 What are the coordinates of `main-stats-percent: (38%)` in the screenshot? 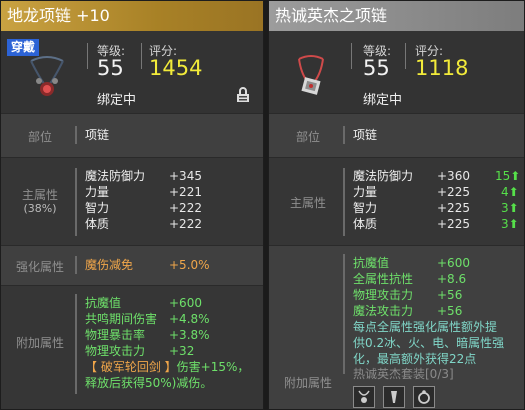 It's located at (40, 208).